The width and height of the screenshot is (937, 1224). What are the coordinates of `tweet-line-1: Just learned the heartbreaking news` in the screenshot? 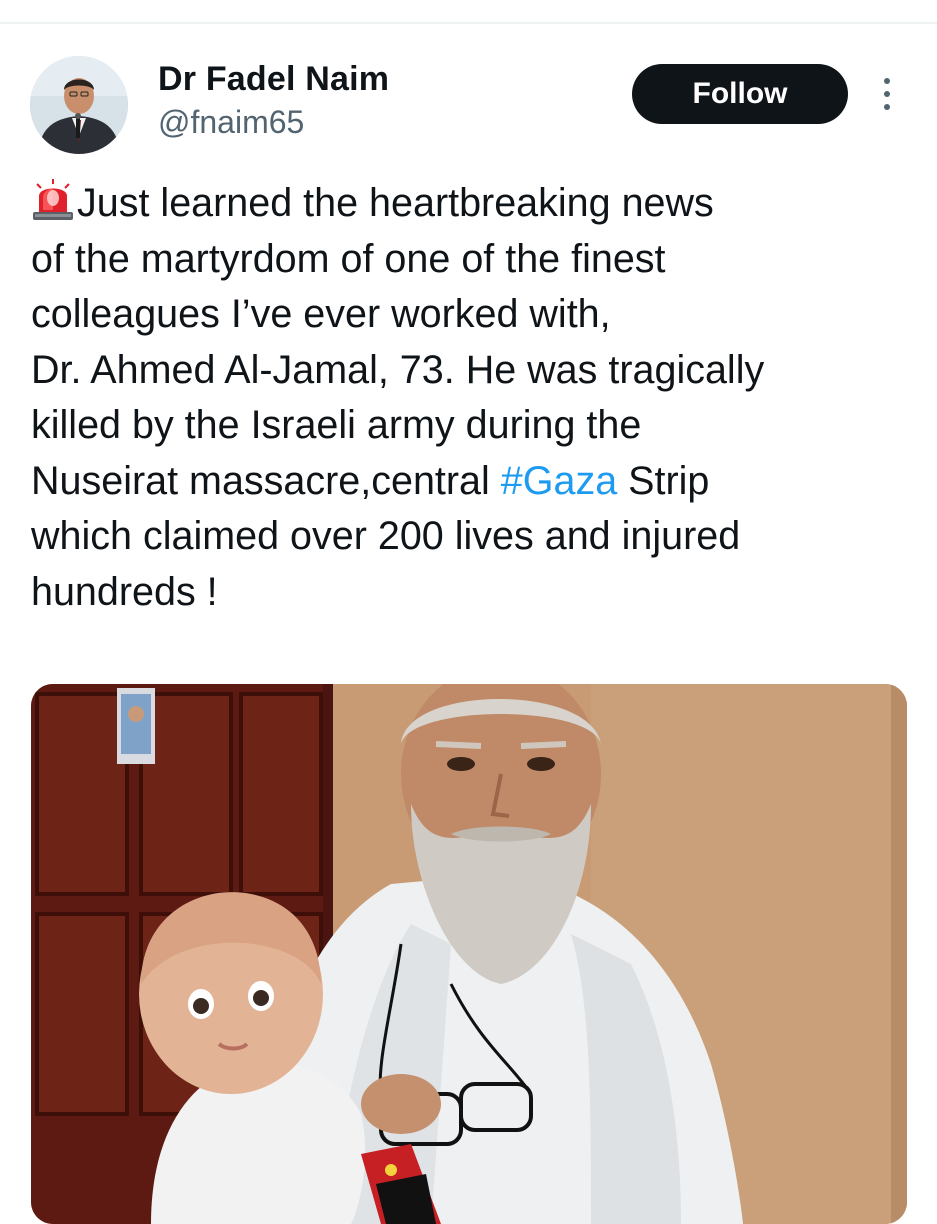 It's located at (471, 204).